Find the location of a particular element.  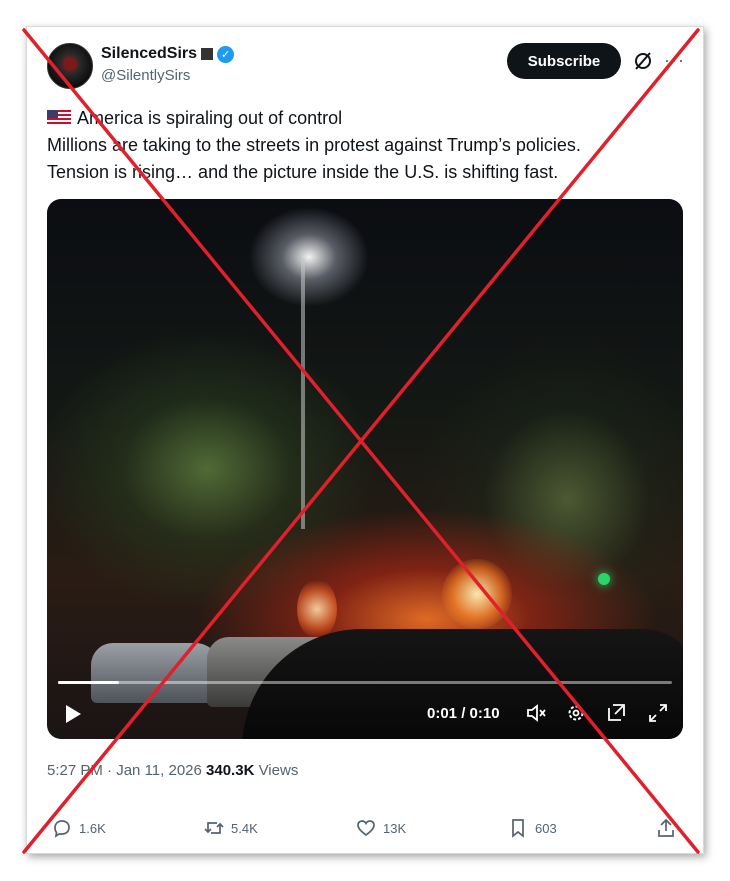

bookmark-button: 603 is located at coordinates (532, 828).